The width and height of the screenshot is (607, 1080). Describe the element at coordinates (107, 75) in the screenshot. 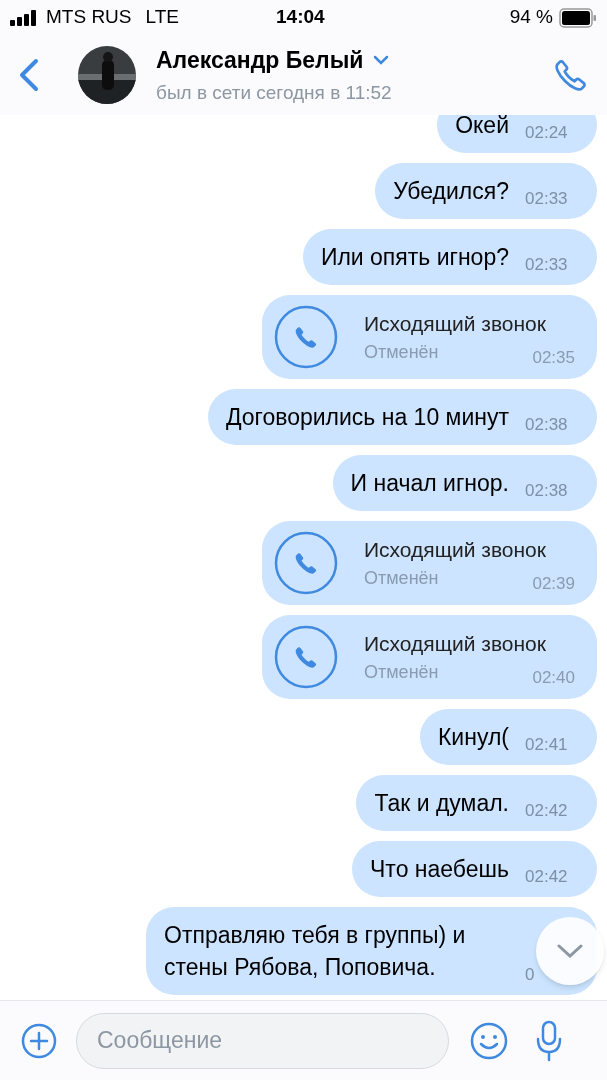

I see `avatar` at that location.